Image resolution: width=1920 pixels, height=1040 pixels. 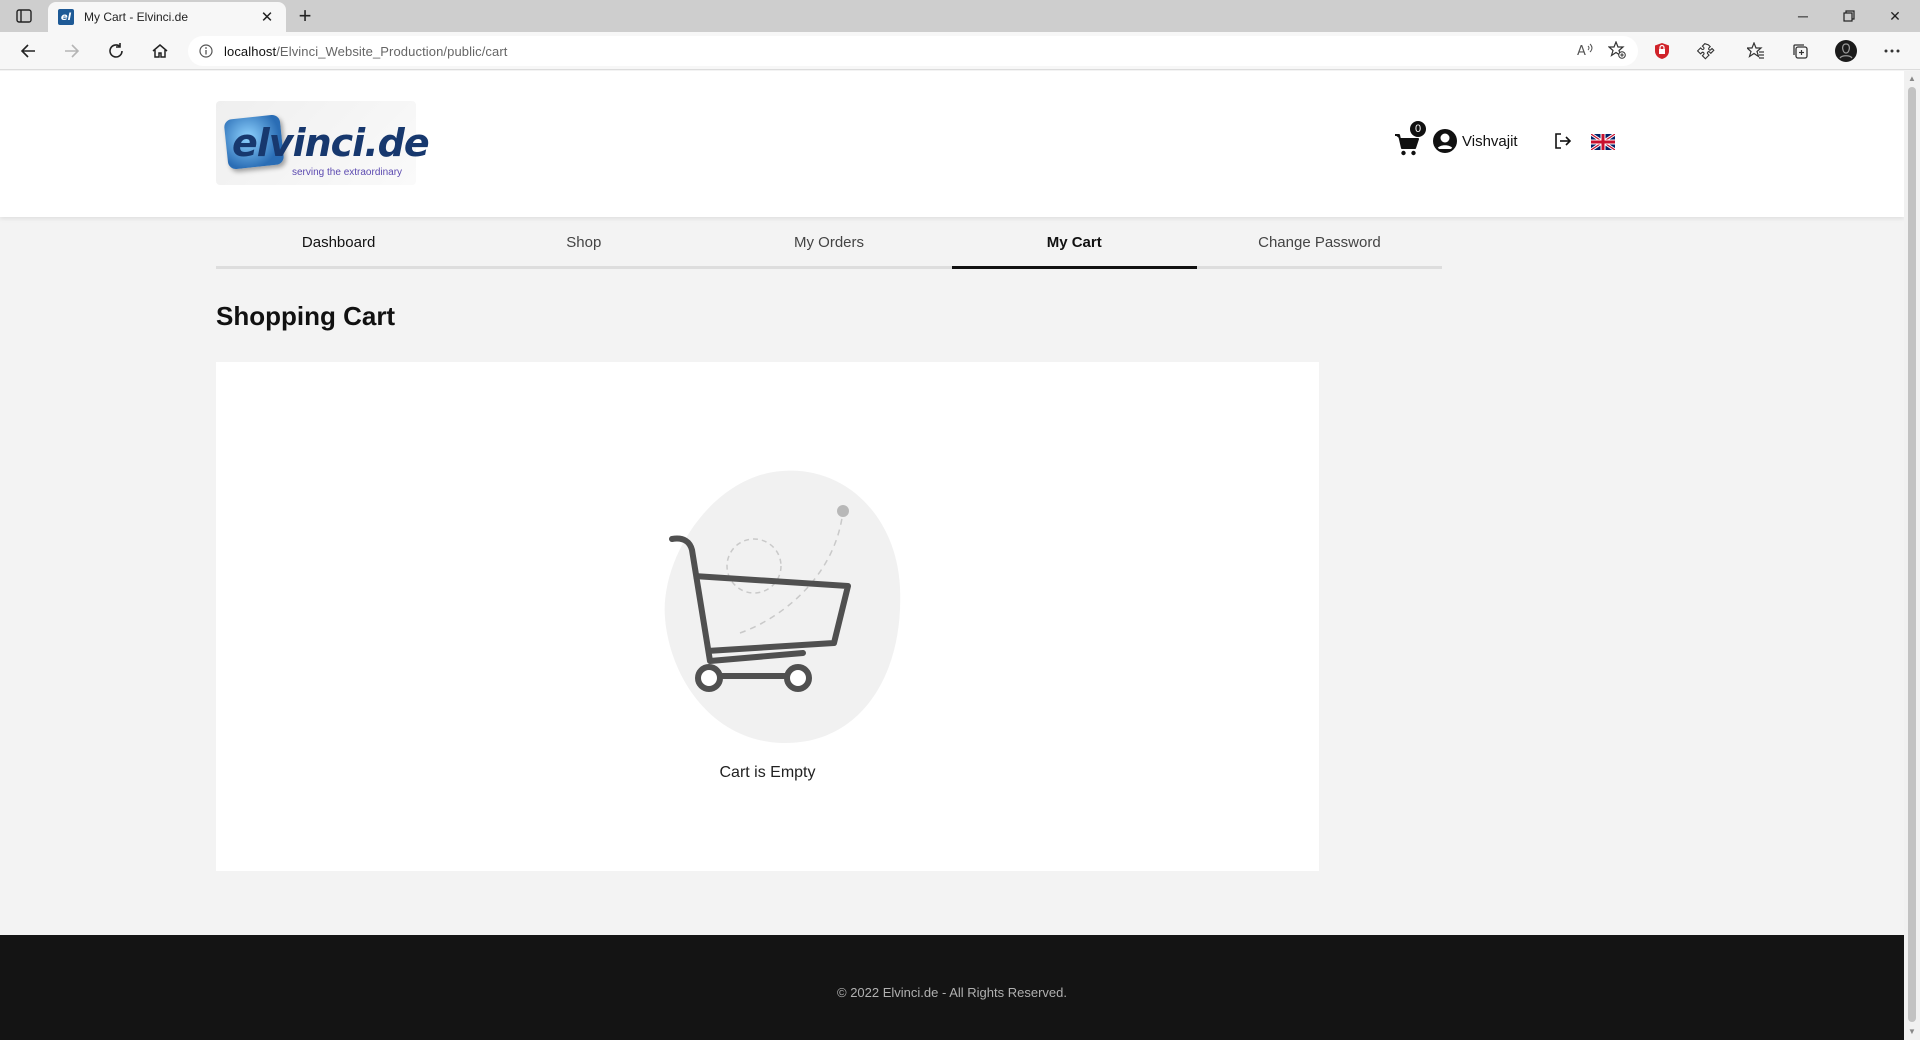 I want to click on user-menu: Vishvajit, so click(x=1475, y=141).